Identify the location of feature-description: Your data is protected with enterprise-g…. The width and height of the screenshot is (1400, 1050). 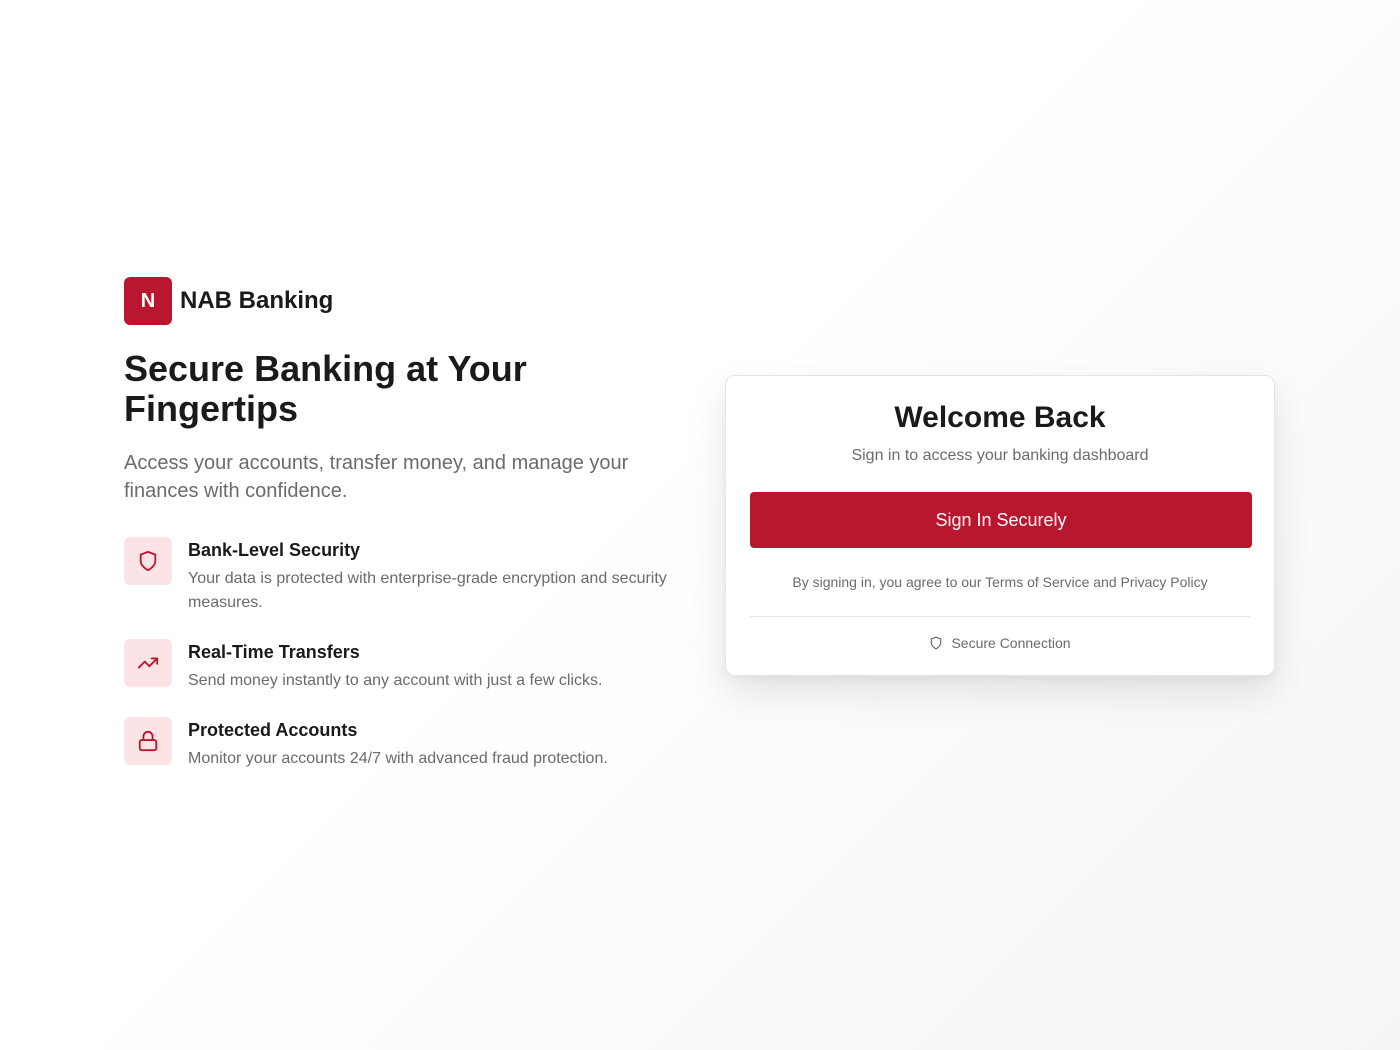
(427, 590).